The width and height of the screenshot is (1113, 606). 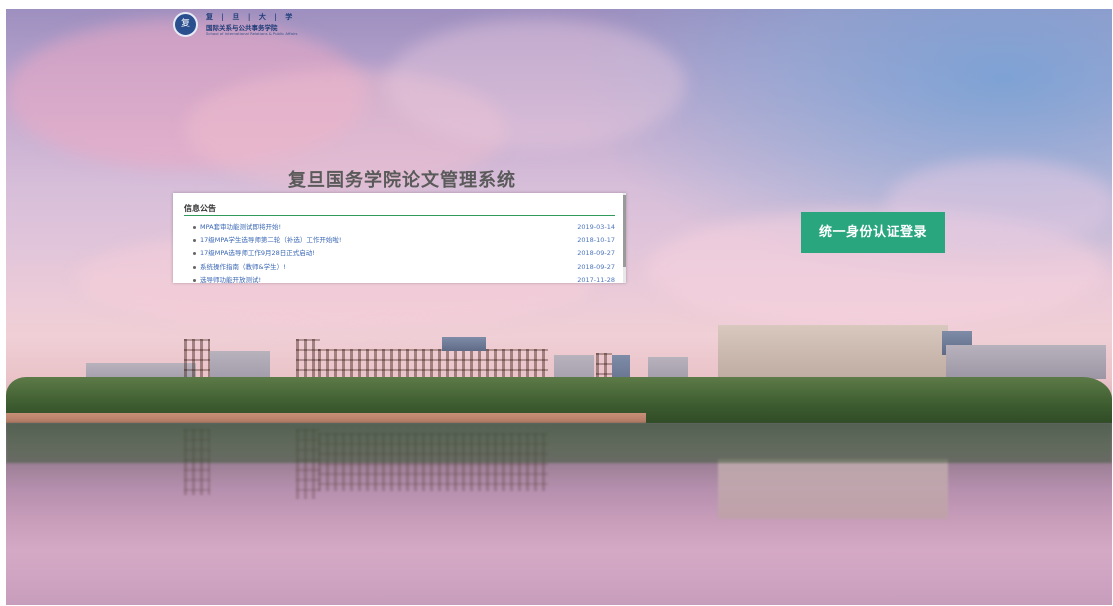 What do you see at coordinates (556, 4) in the screenshot?
I see `top-strip` at bounding box center [556, 4].